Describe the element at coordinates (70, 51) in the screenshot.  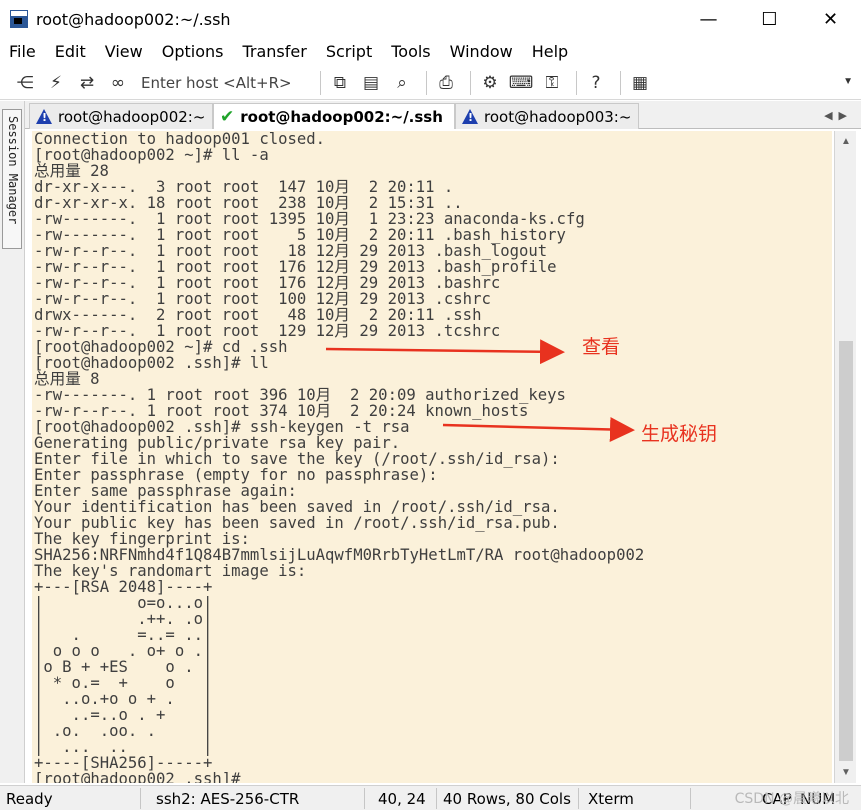
I see `menu-edit: Edit` at that location.